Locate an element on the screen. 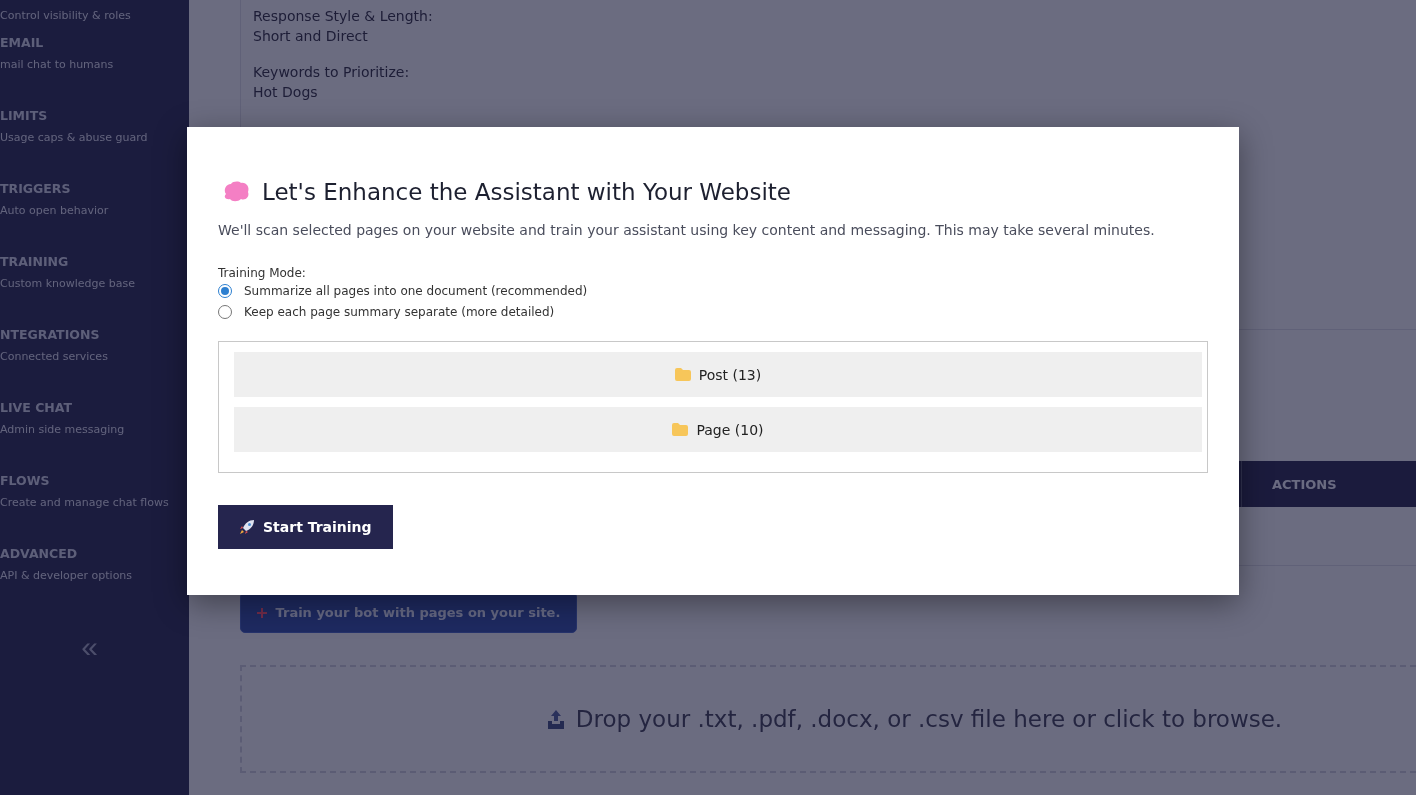 Image resolution: width=1416 pixels, height=795 pixels. sidebar-item-description: mail chat to humans is located at coordinates (57, 64).